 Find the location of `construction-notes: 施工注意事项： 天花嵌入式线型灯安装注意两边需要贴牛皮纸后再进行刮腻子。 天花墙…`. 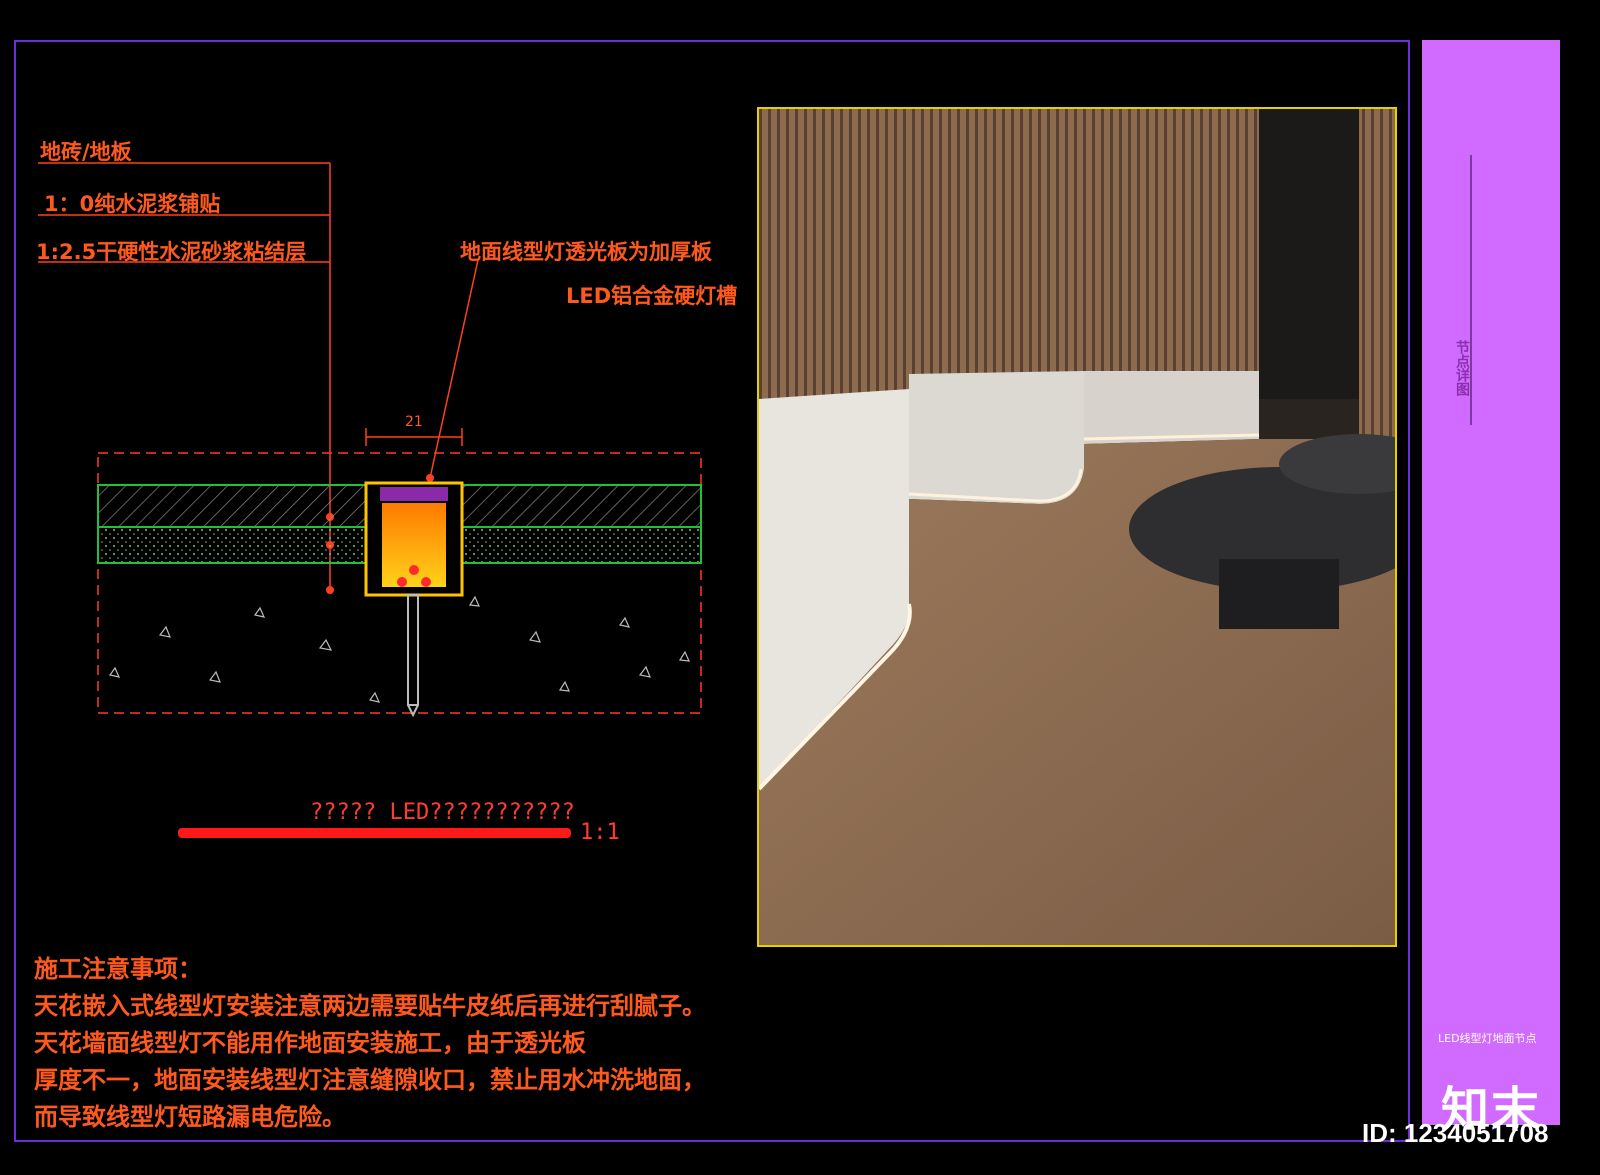

construction-notes: 施工注意事项： 天花嵌入式线型灯安装注意两边需要贴牛皮纸后再进行刮腻子。 天花墙… is located at coordinates (370, 1042).